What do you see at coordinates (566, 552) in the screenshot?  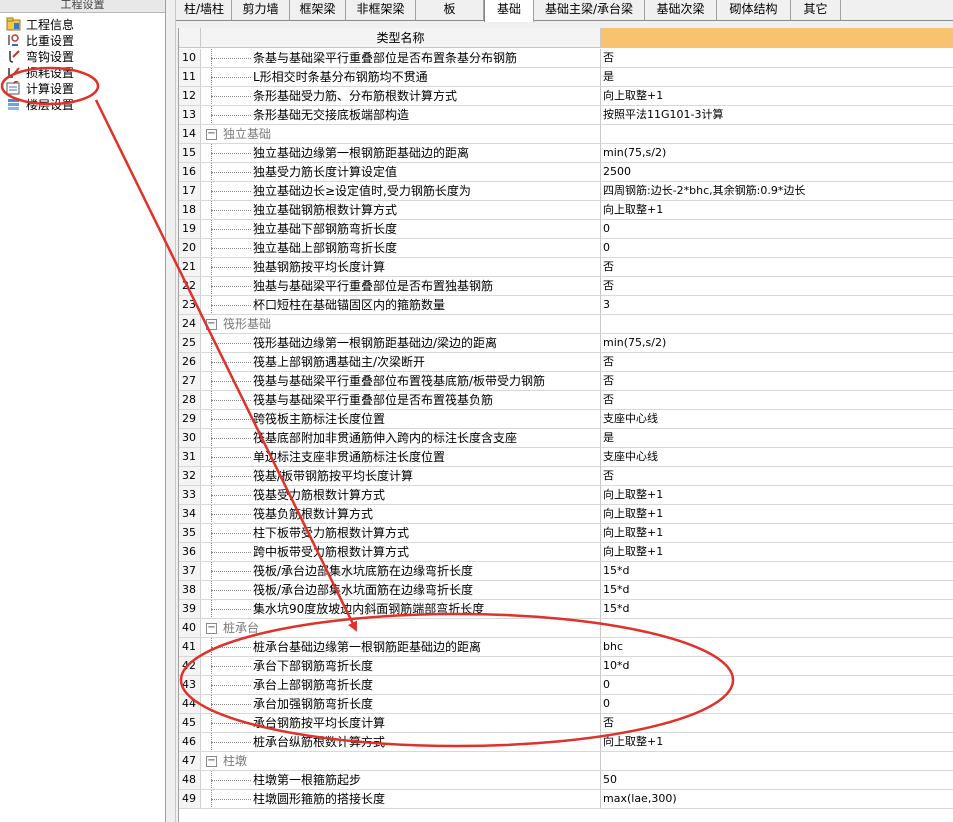 I see `table-row: 36 跨中板带受力筋根数计算方式 向上取整+1` at bounding box center [566, 552].